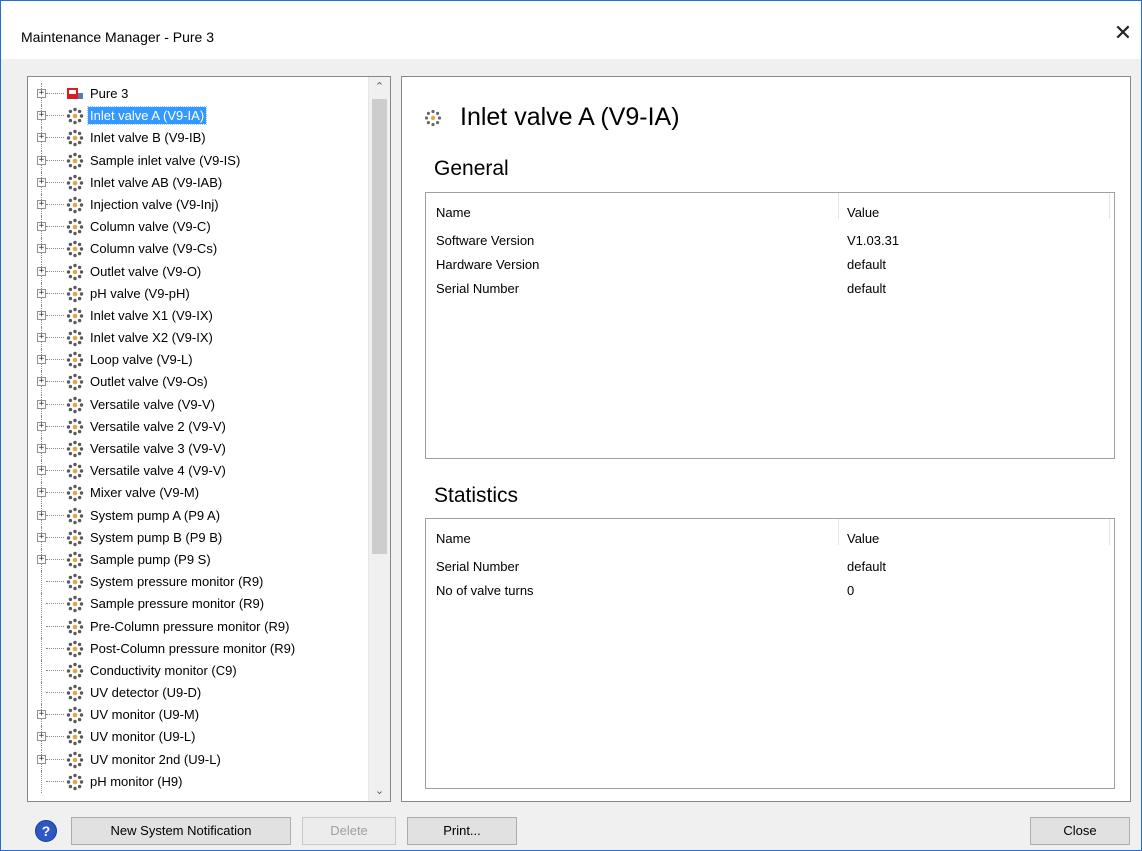 The height and width of the screenshot is (851, 1142). Describe the element at coordinates (1080, 831) in the screenshot. I see `close-button: Close` at that location.